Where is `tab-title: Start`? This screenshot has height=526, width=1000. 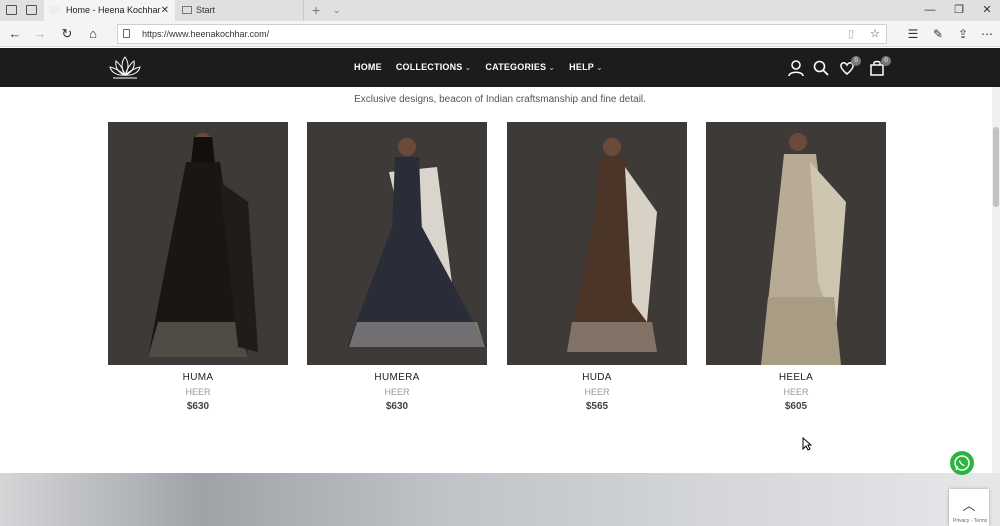
tab-title: Start is located at coordinates (206, 10).